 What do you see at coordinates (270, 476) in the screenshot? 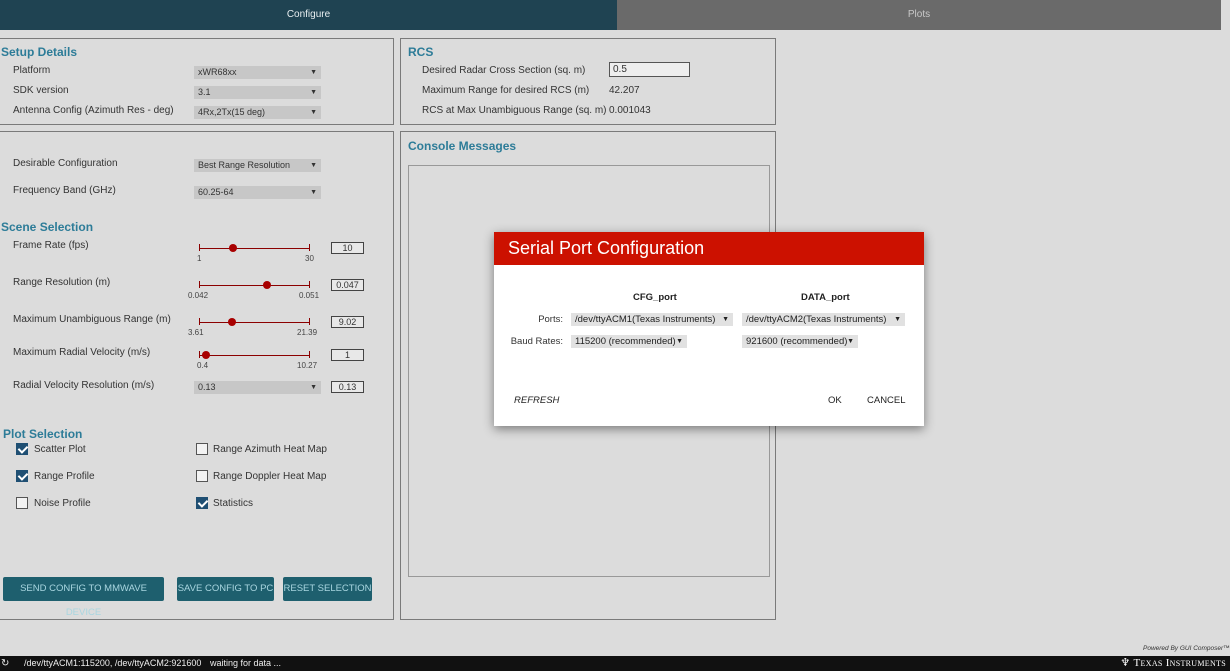
I see `range-doppler-heatmap-label: Range Doppler Heat Map` at bounding box center [270, 476].